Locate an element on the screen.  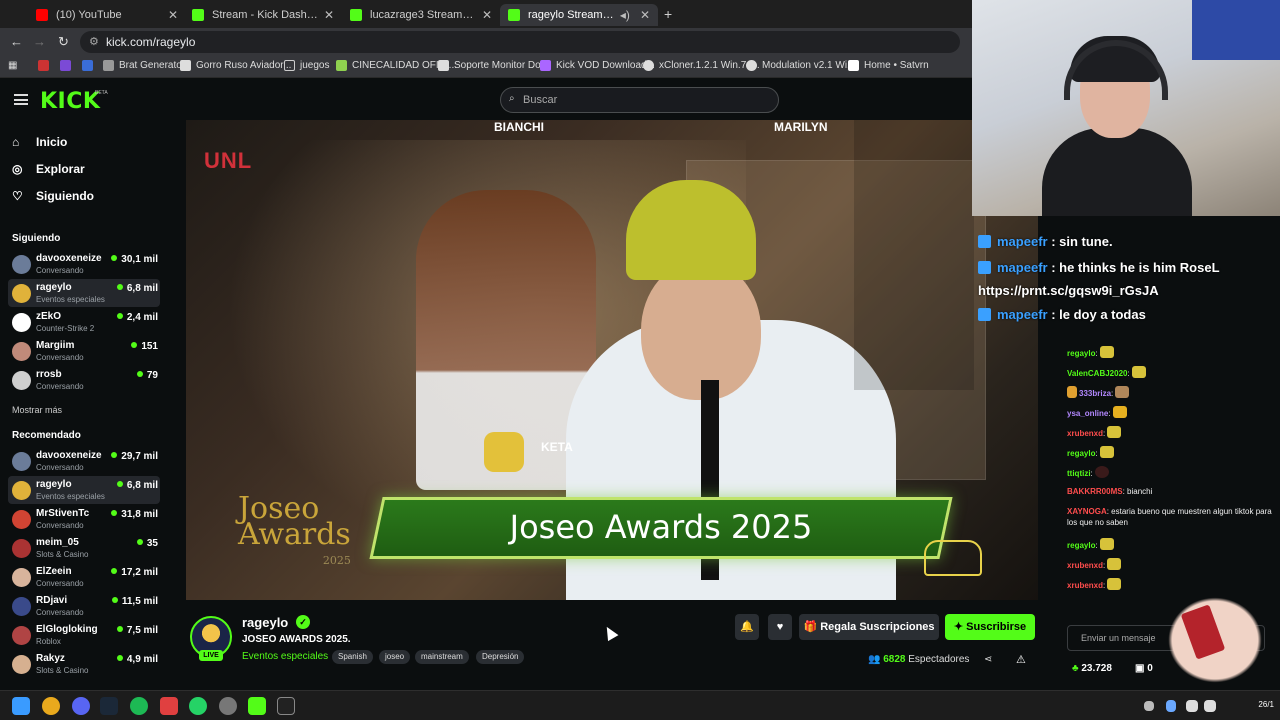
chat-user: BAKKRR00MS is located at coordinates (1095, 491).